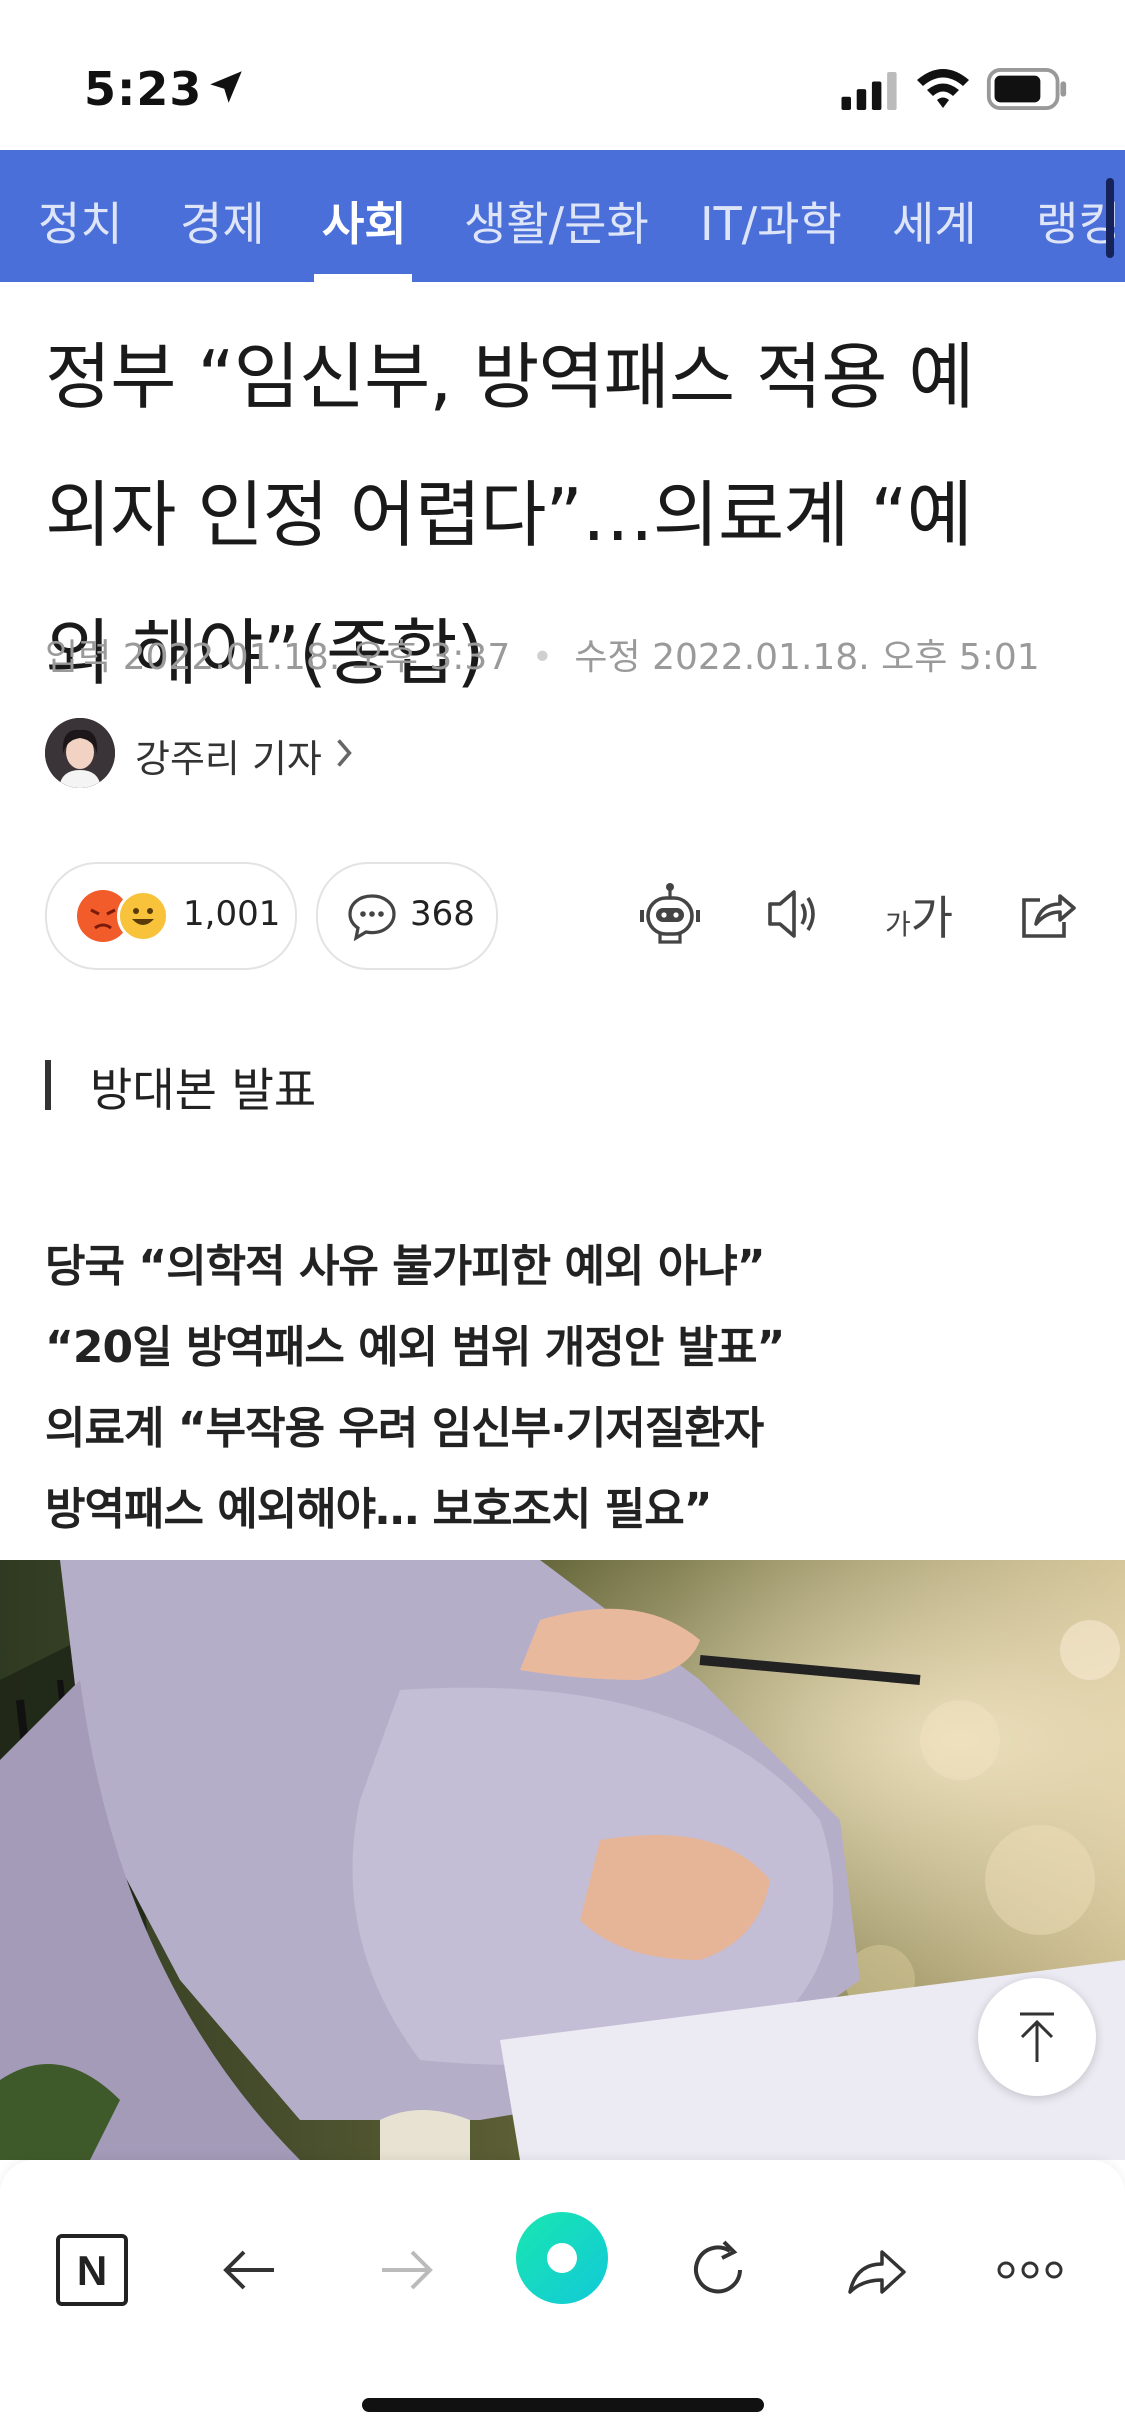 This screenshot has width=1125, height=2436. What do you see at coordinates (316, 657) in the screenshot?
I see `input-time: 2022.01.18. 오후 3:37` at bounding box center [316, 657].